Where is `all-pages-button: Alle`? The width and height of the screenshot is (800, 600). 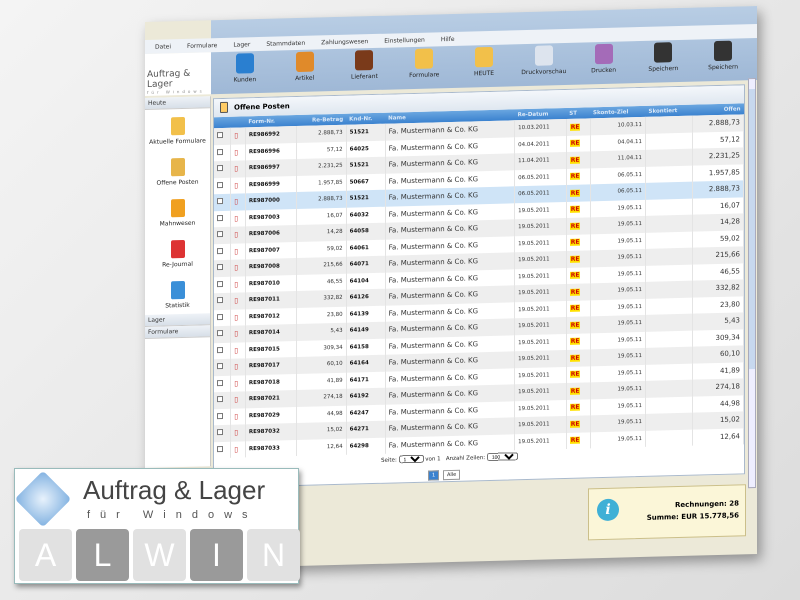 all-pages-button: Alle is located at coordinates (451, 475).